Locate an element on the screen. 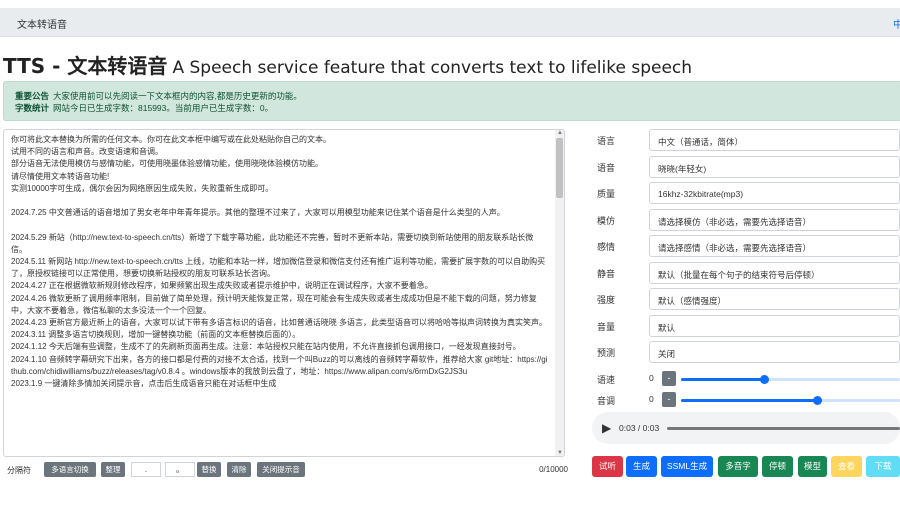 Image resolution: width=900 pixels, height=511 pixels. silence-label: 静音 is located at coordinates (606, 273).